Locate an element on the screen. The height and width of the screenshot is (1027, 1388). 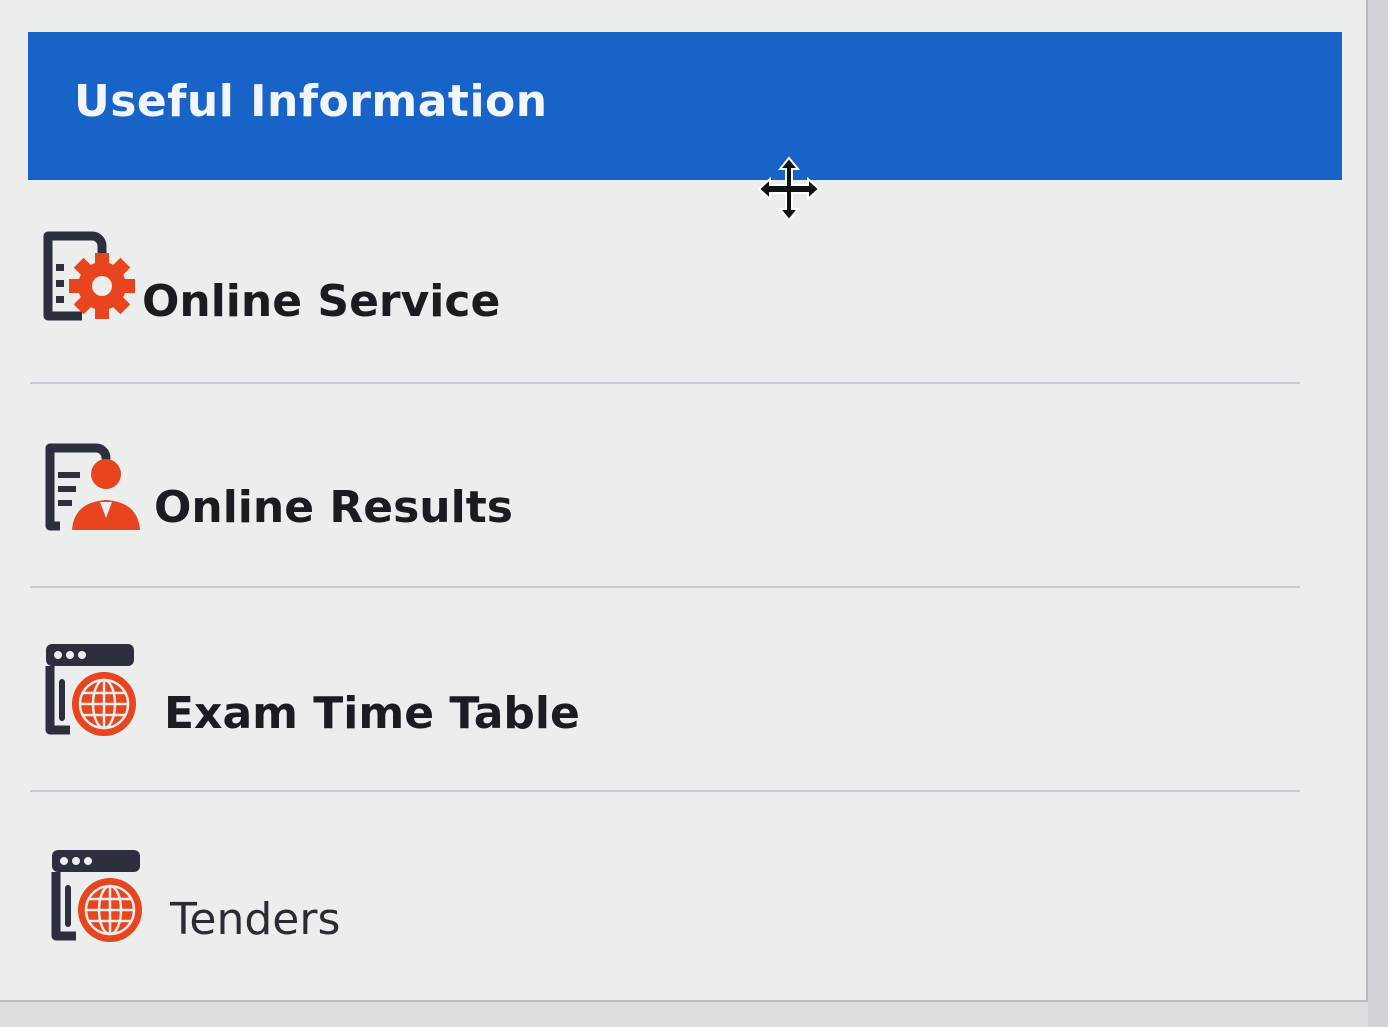
item-label: Online Results is located at coordinates (333, 507).